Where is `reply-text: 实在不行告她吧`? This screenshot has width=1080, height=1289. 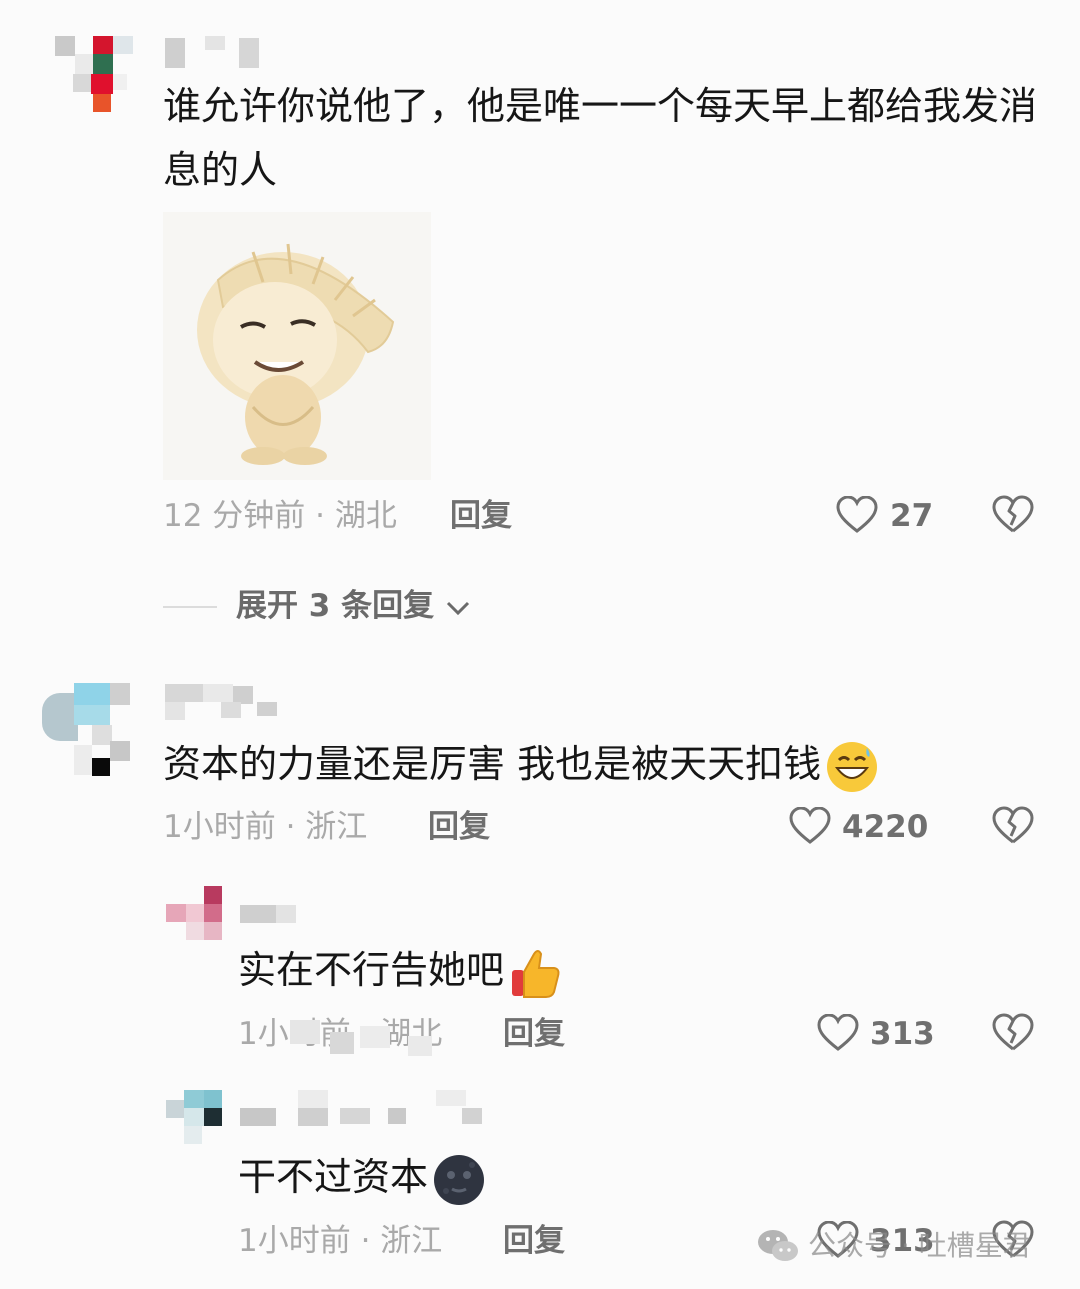
reply-text: 实在不行告她吧 is located at coordinates (371, 970).